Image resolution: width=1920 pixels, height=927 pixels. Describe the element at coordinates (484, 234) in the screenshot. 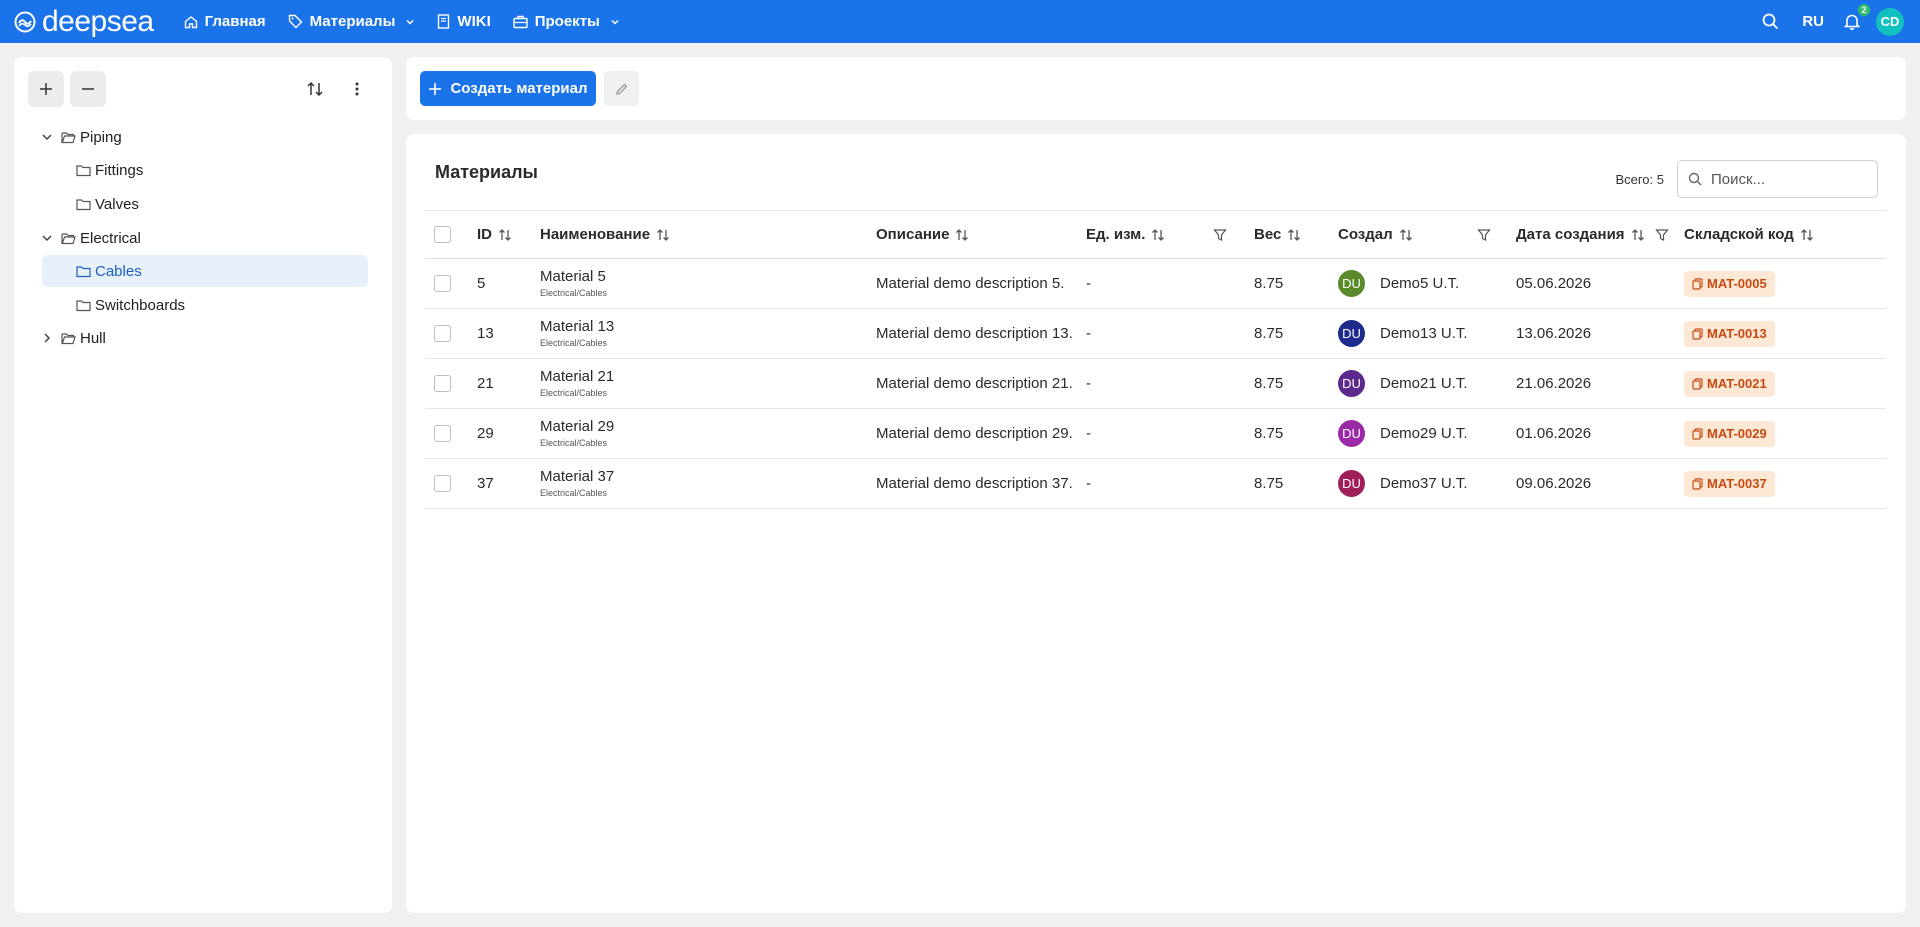

I see `column-id-label: ID` at that location.